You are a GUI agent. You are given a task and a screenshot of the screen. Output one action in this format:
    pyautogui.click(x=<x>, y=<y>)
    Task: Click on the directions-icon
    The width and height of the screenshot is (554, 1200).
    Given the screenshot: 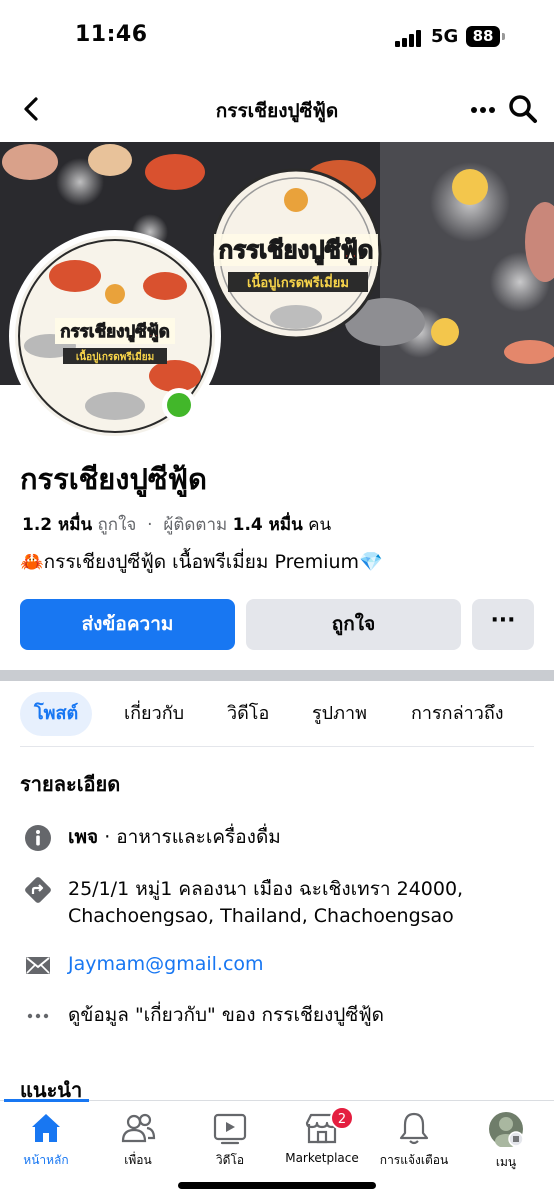 What is the action you would take?
    pyautogui.click(x=38, y=890)
    